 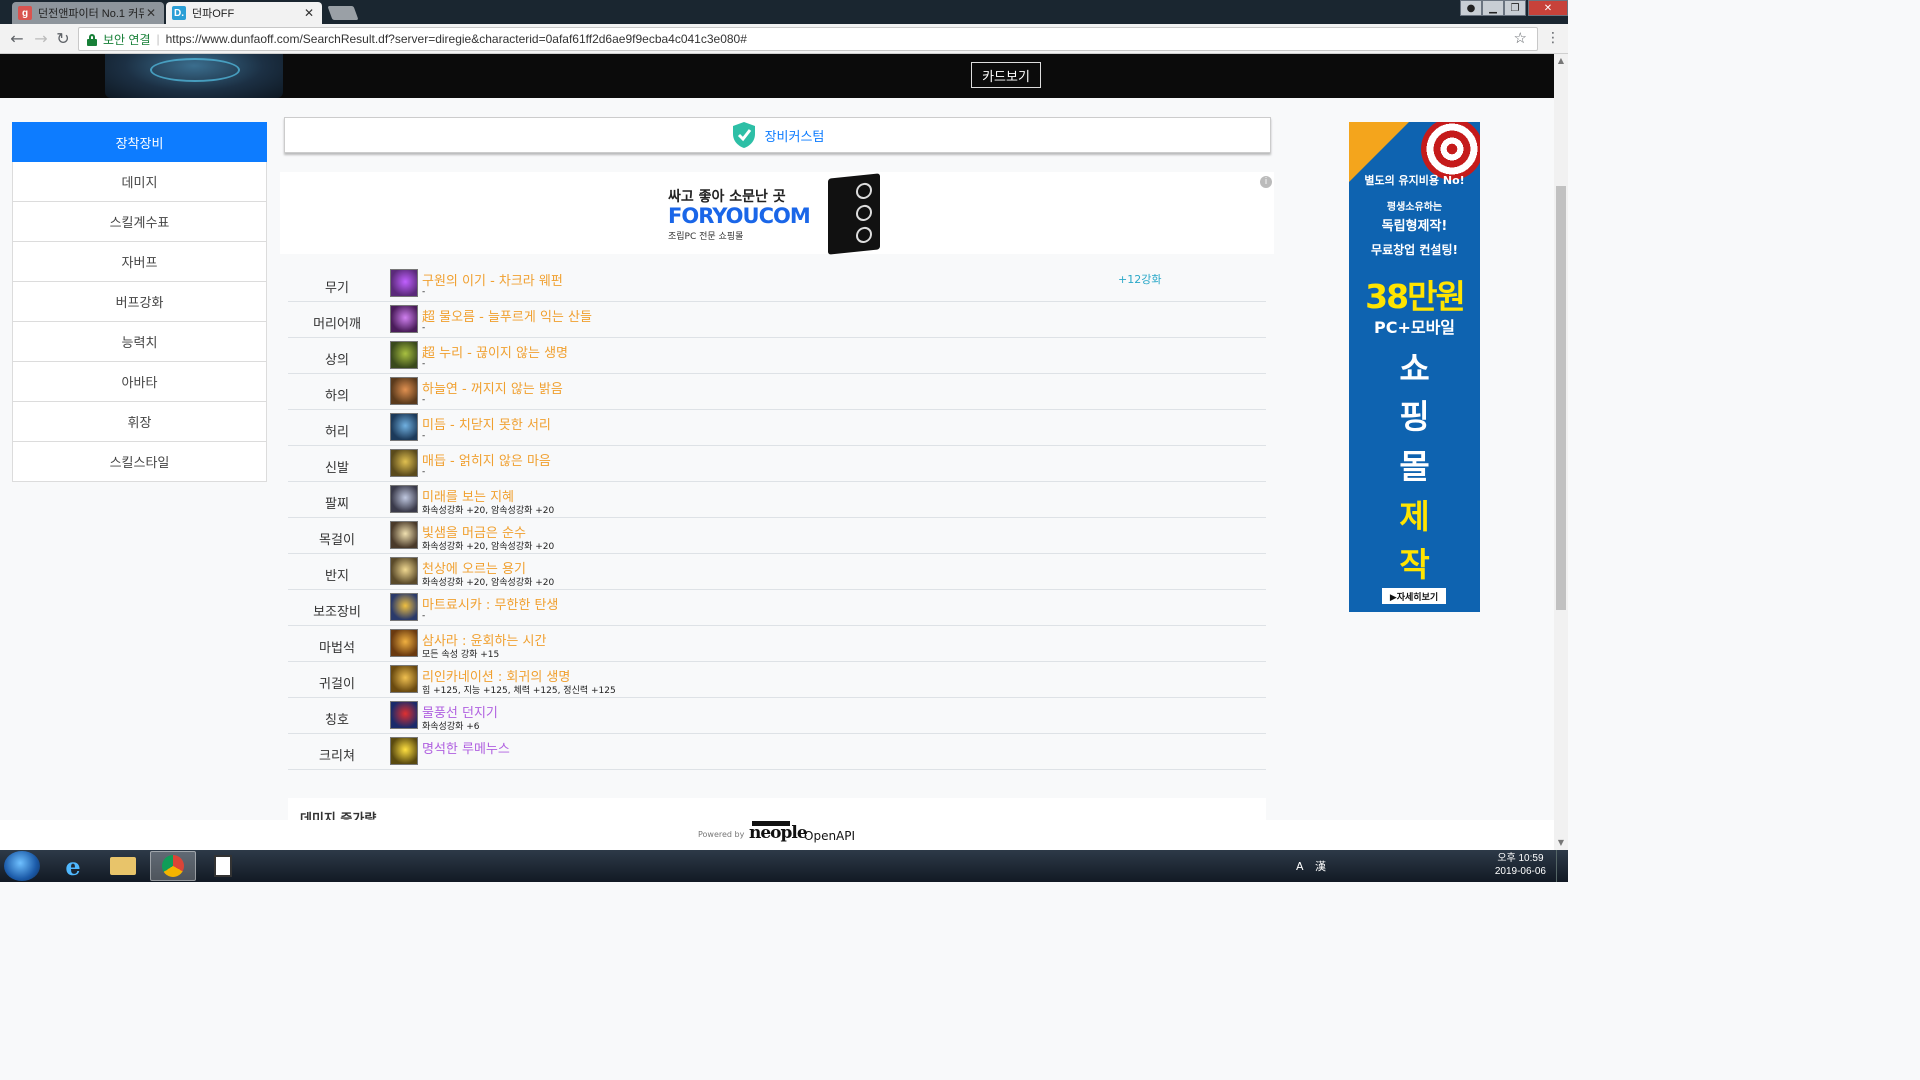 I want to click on sidebar-item-avatar: 아바타, so click(x=139, y=382).